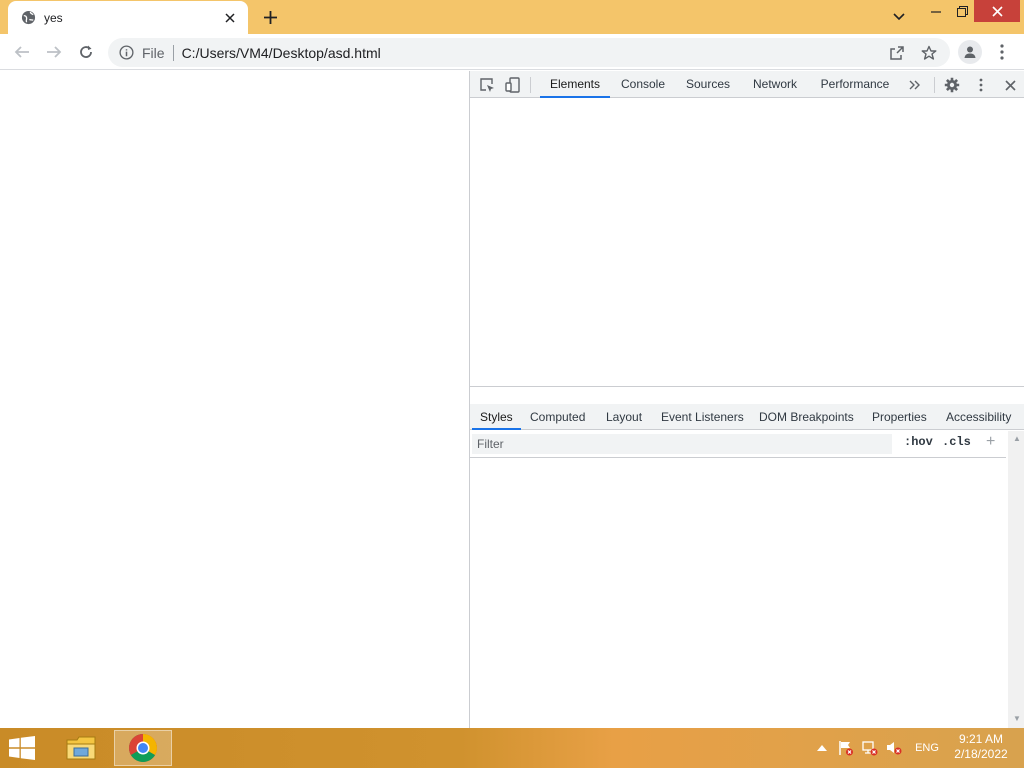 The width and height of the screenshot is (1024, 768). Describe the element at coordinates (929, 53) in the screenshot. I see `bookmark-star-icon` at that location.